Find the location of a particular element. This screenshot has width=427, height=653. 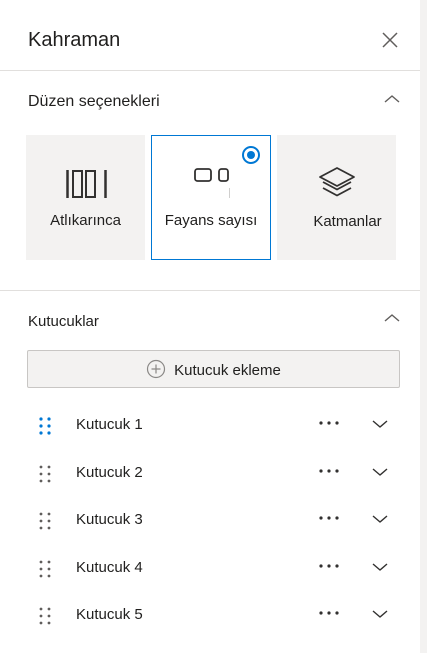

carousel-icon is located at coordinates (86, 184).